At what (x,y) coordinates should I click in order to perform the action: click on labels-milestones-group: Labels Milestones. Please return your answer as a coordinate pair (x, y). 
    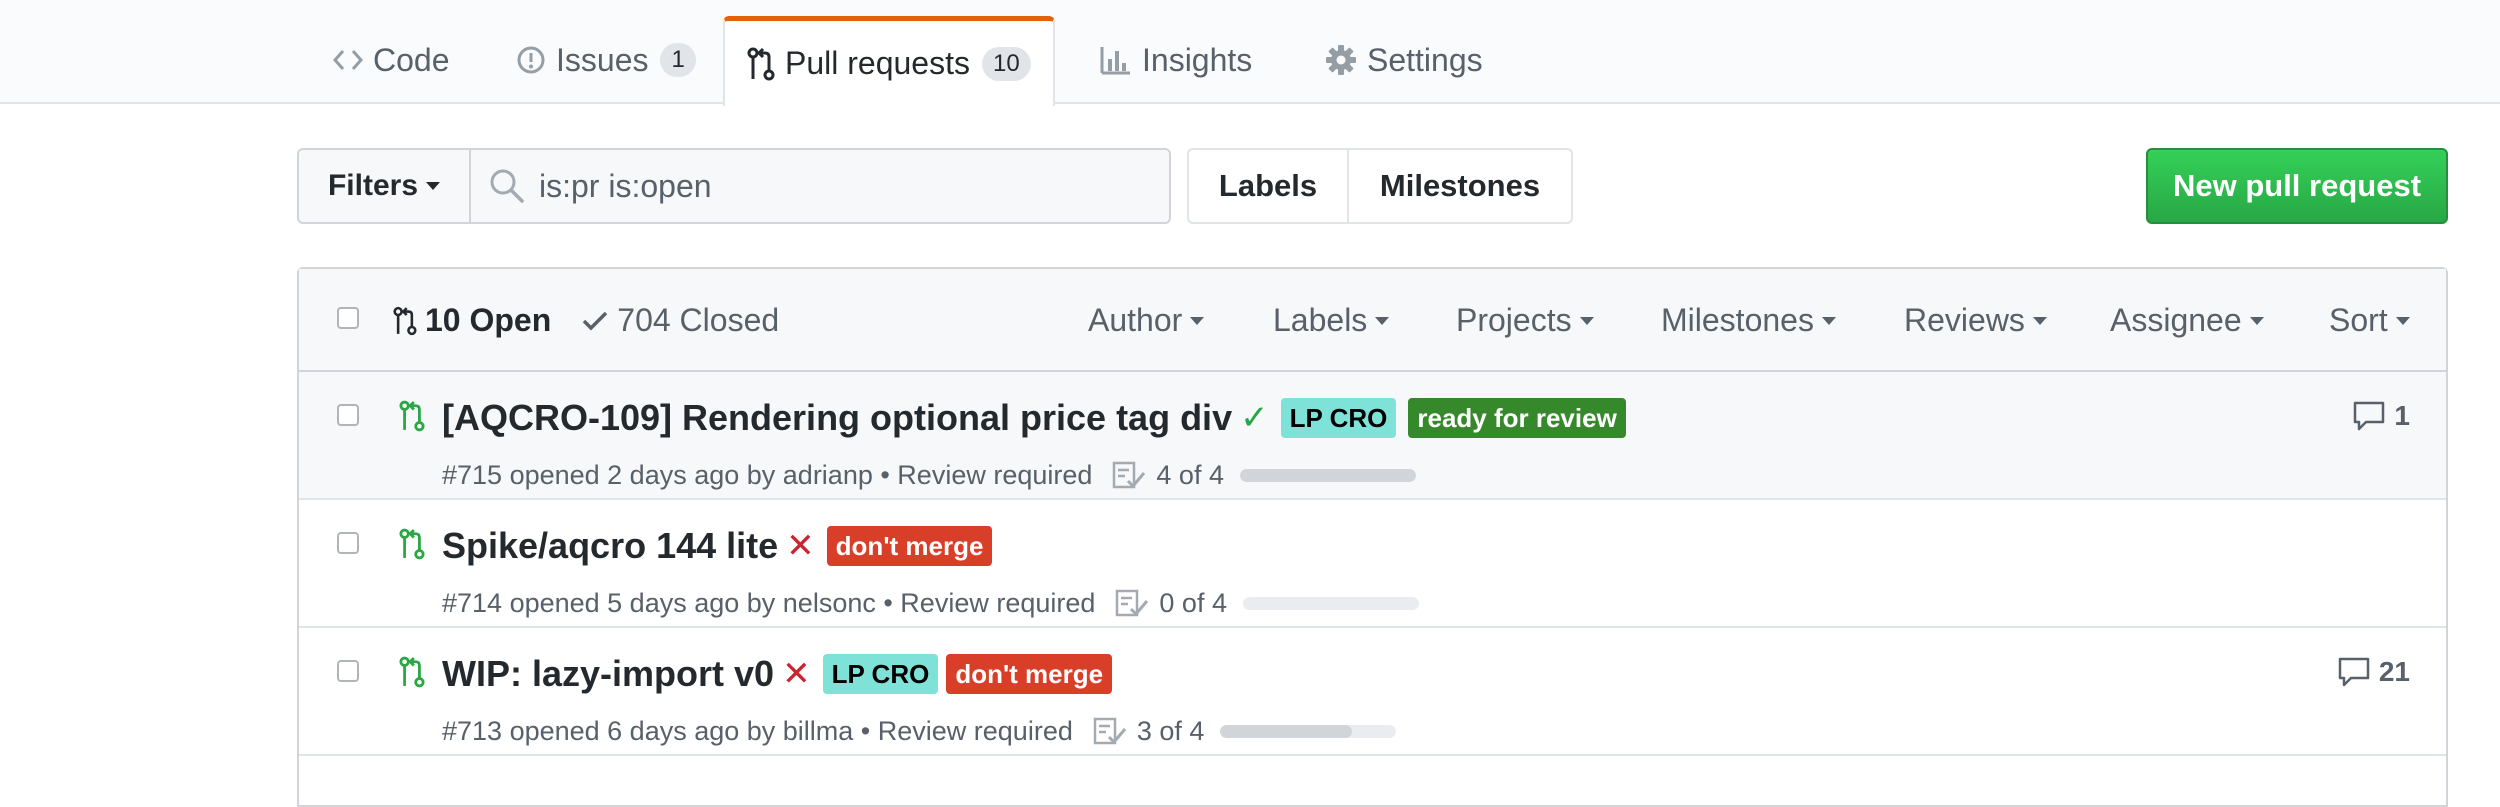
    Looking at the image, I should click on (1380, 186).